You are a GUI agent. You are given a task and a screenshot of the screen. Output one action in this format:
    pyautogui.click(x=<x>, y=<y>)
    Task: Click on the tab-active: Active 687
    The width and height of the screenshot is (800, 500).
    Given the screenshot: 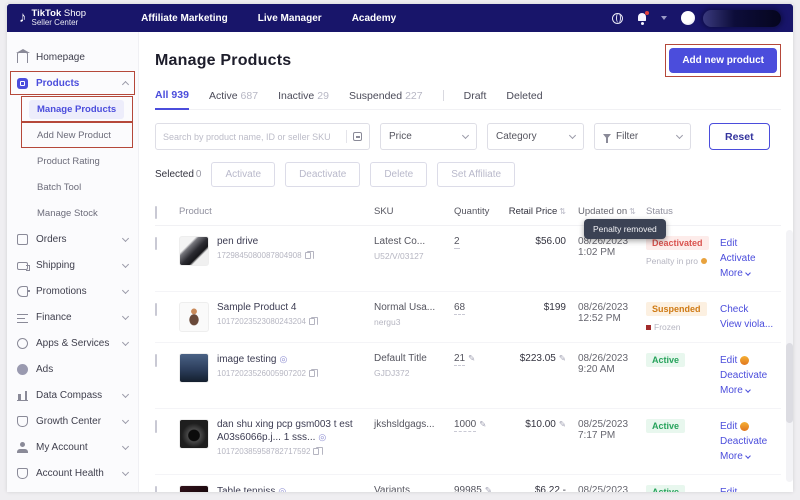 What is the action you would take?
    pyautogui.click(x=233, y=99)
    